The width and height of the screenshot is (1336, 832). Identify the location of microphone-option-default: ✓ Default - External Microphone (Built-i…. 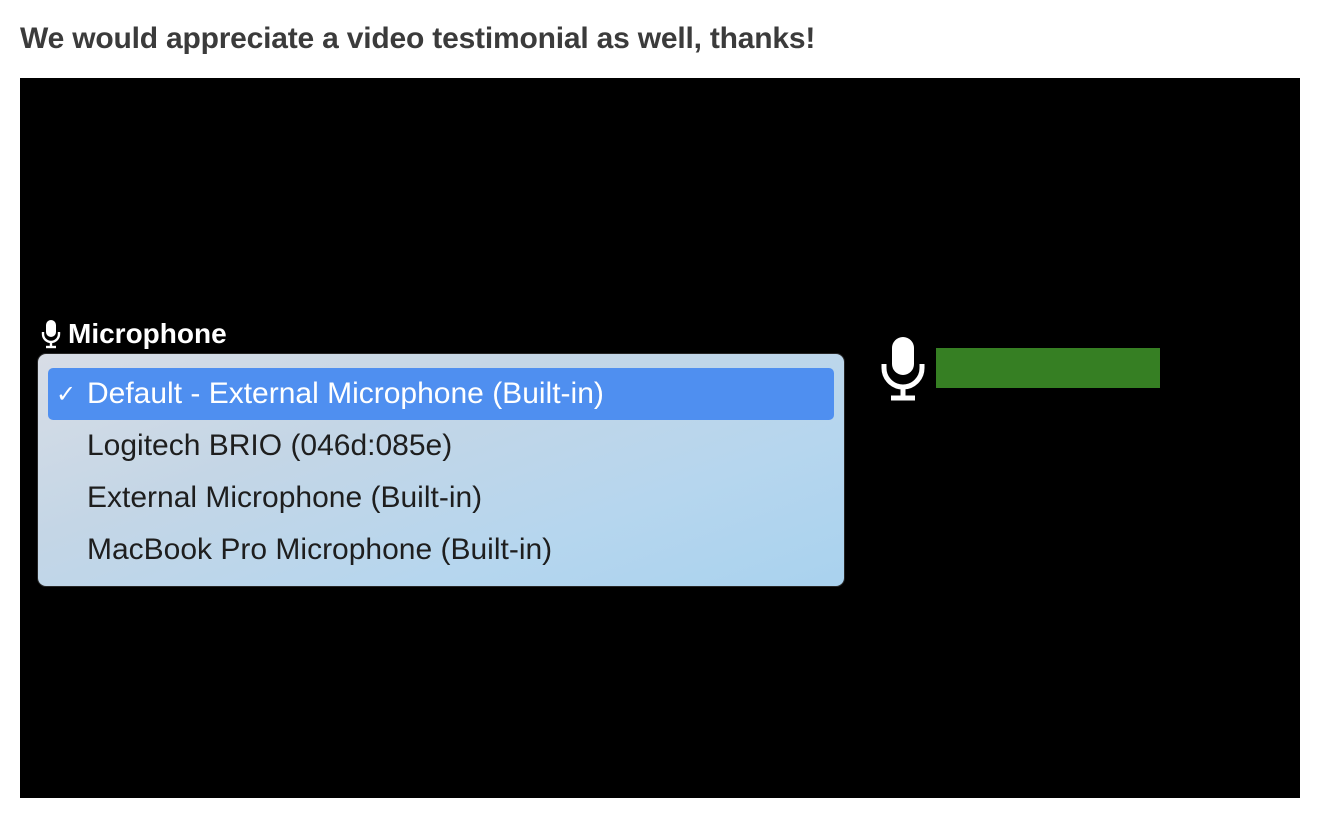
(441, 394).